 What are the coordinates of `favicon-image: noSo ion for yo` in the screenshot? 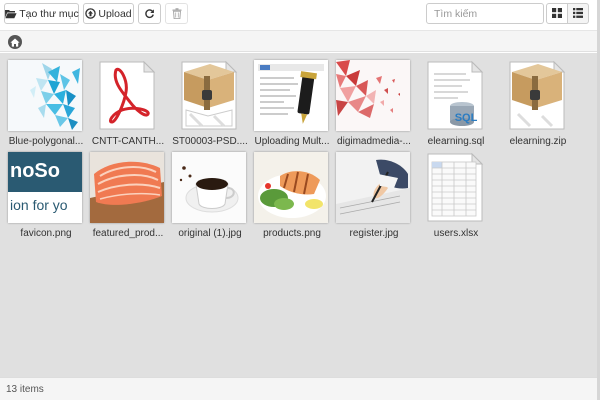 It's located at (45, 187).